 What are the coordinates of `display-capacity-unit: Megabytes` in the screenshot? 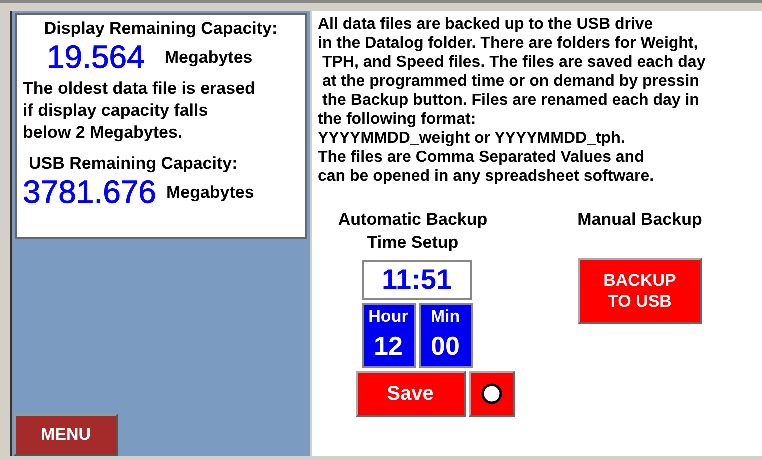 It's located at (208, 58).